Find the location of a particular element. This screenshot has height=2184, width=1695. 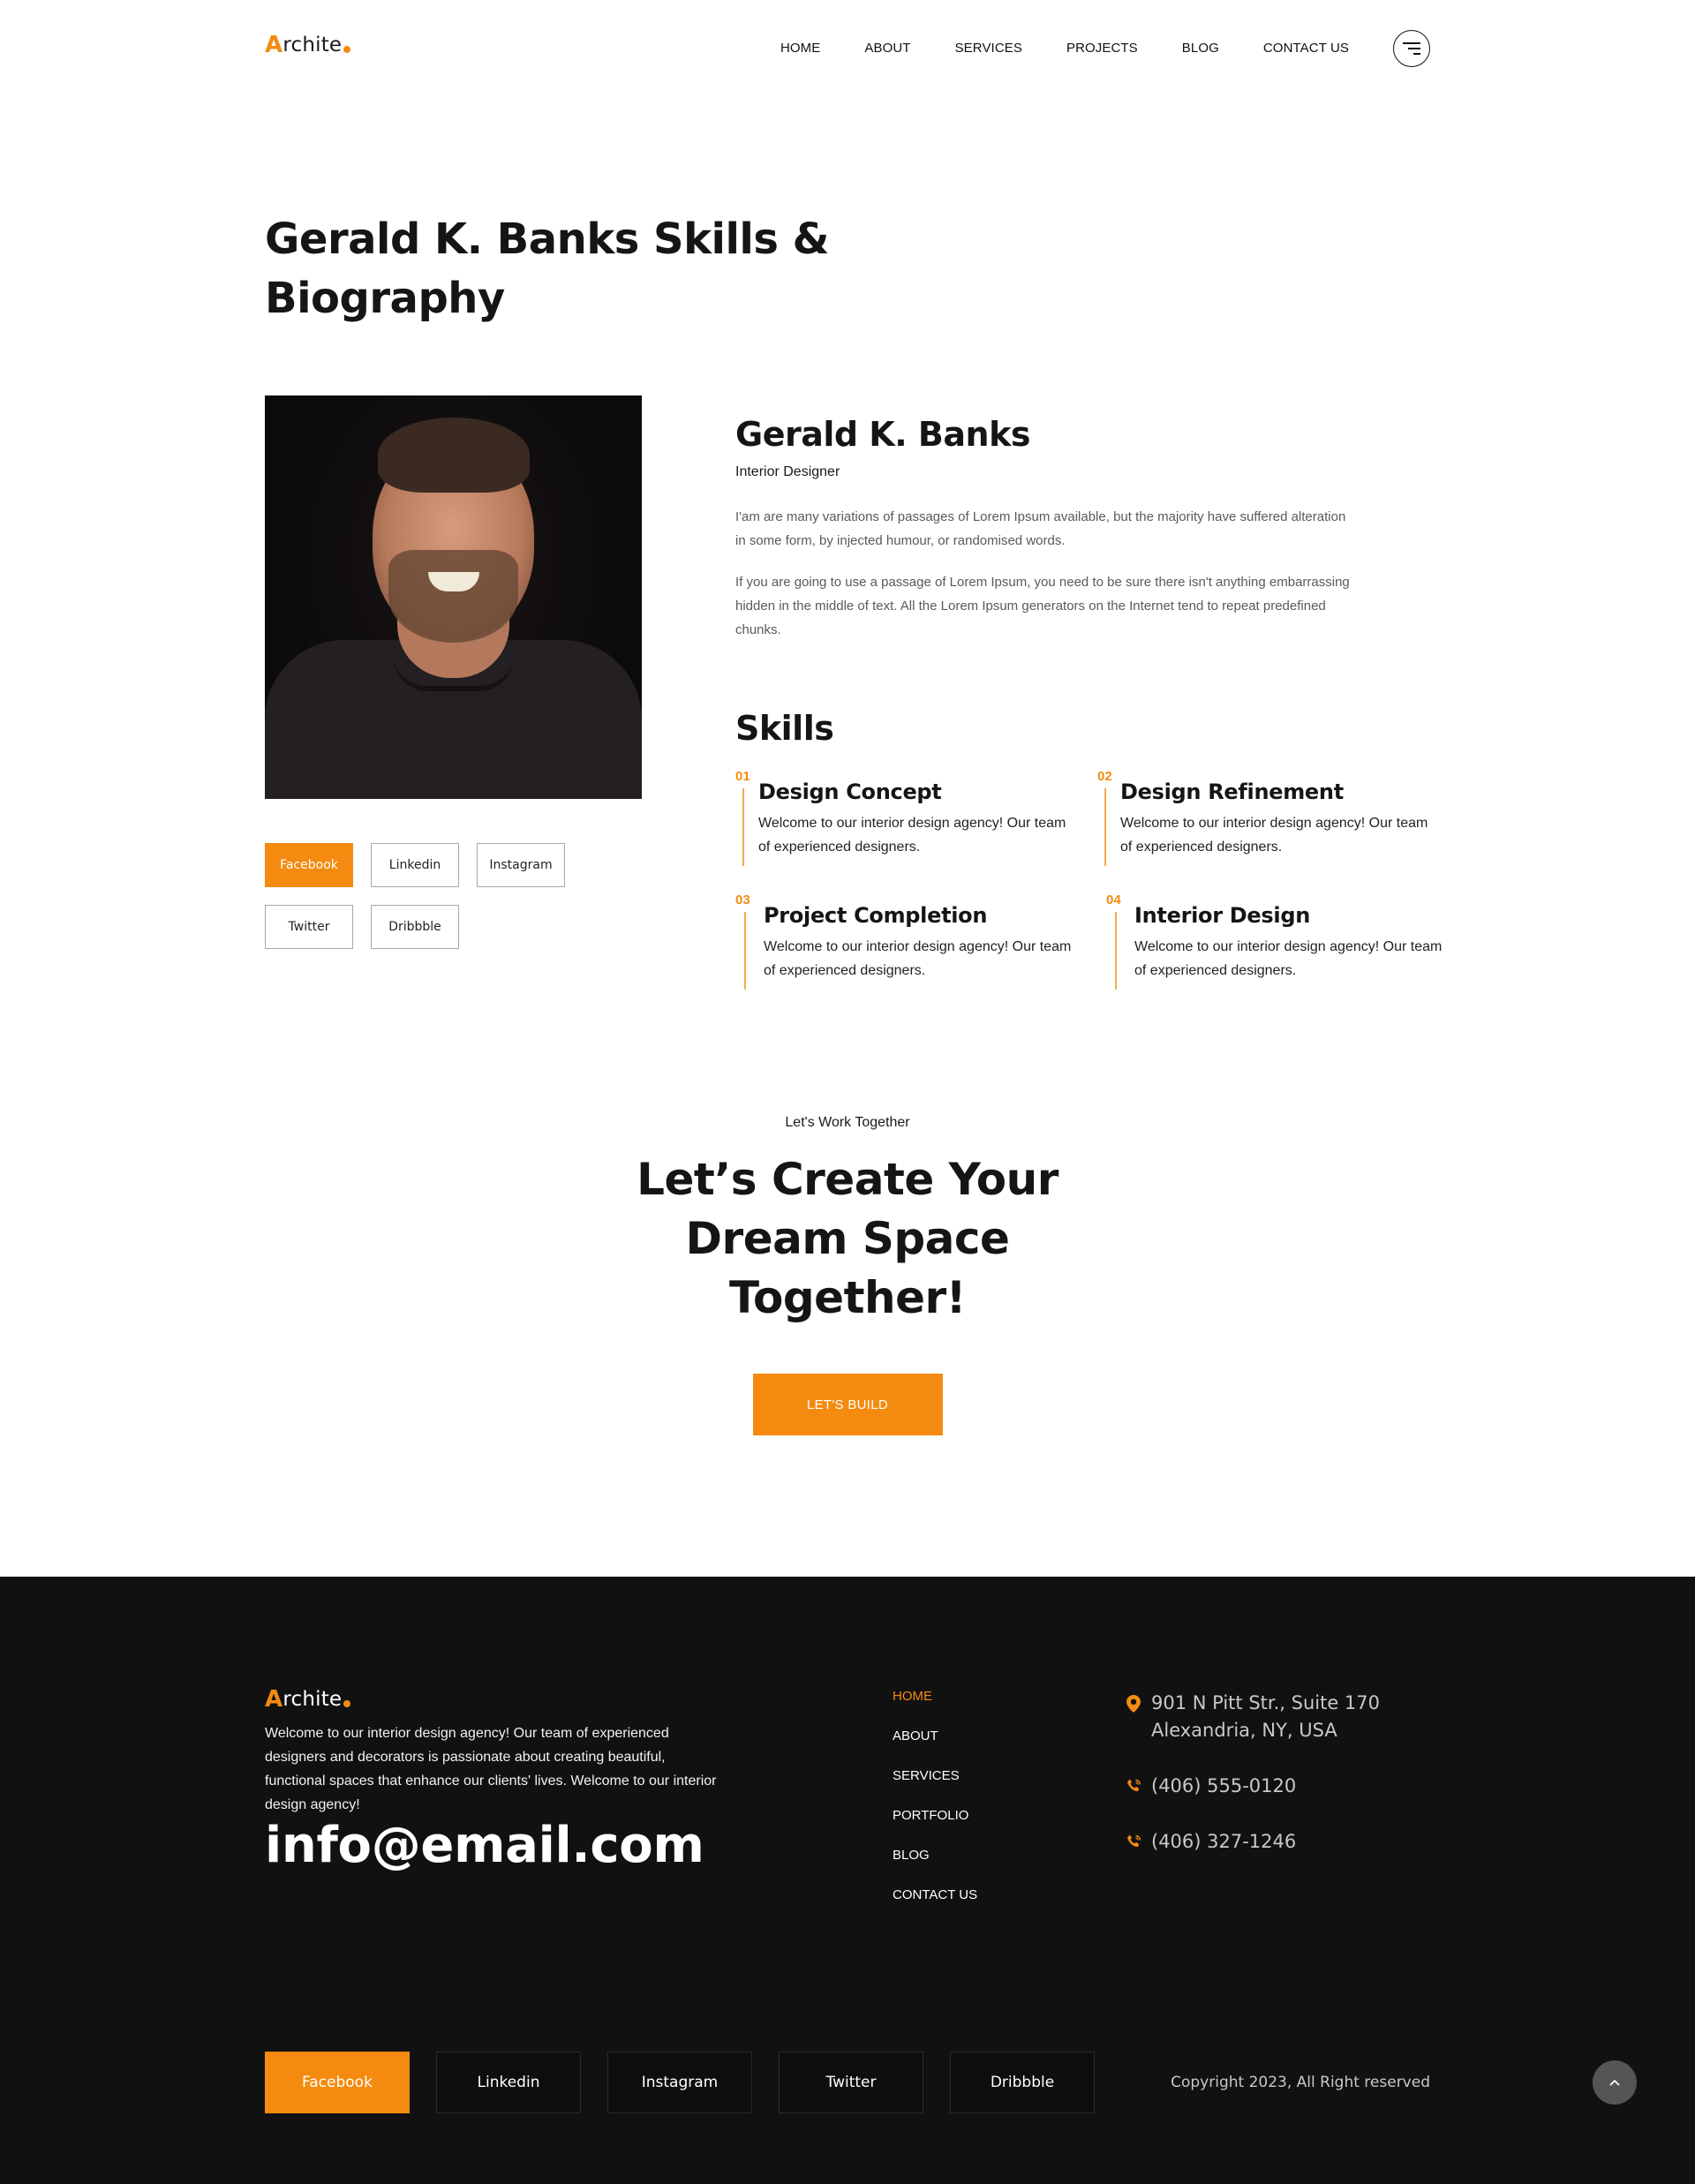

nav-projects: PROJECTS is located at coordinates (1102, 48).